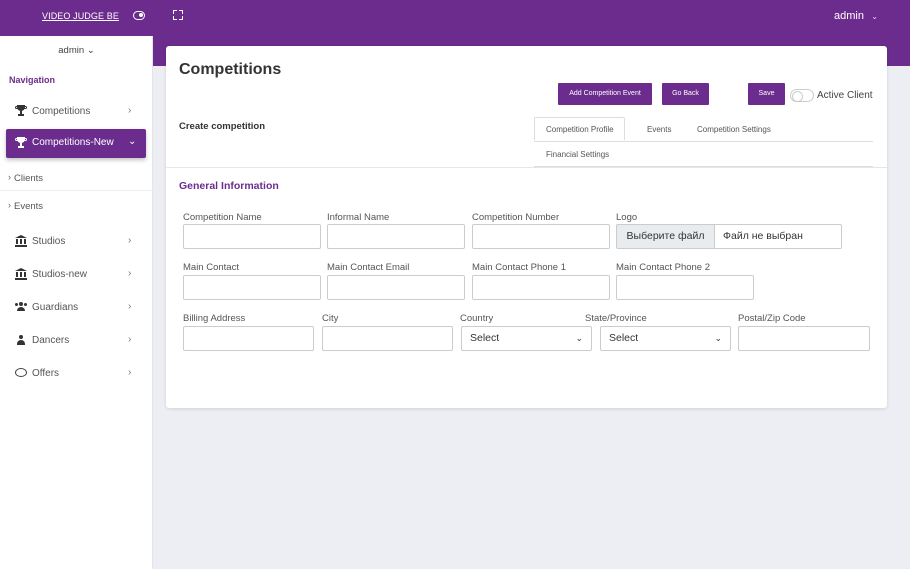 This screenshot has width=910, height=569. Describe the element at coordinates (703, 141) in the screenshot. I see `tab-divider` at that location.